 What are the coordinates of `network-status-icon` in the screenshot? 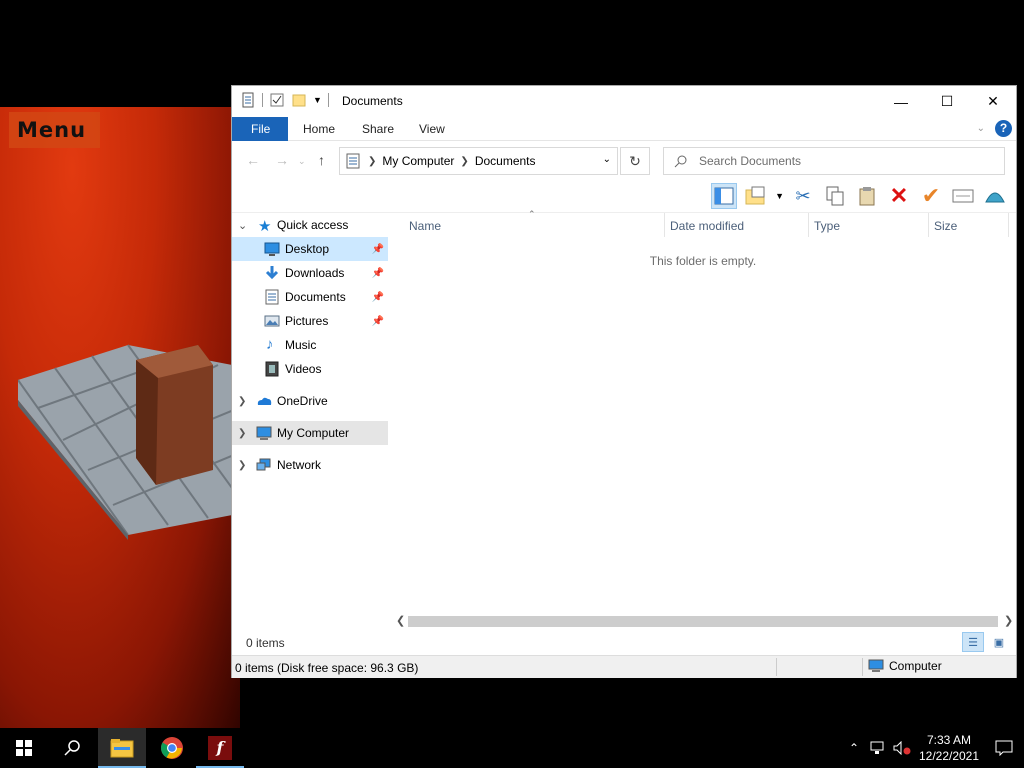 It's located at (878, 748).